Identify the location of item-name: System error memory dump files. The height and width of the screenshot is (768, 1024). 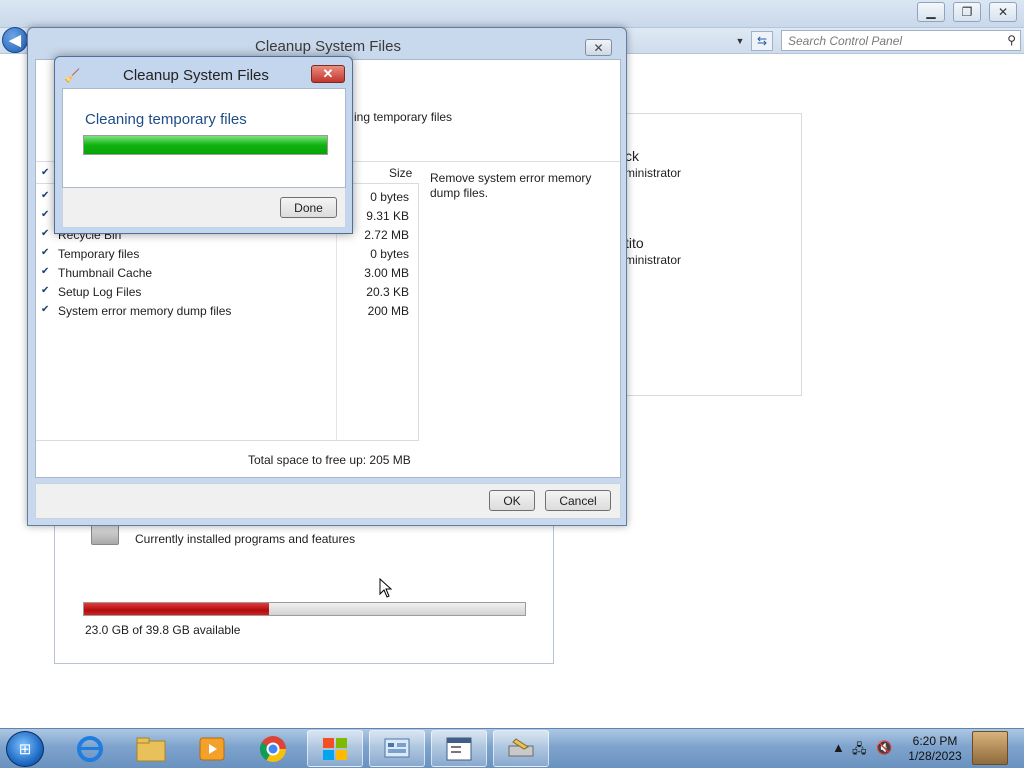
(145, 311).